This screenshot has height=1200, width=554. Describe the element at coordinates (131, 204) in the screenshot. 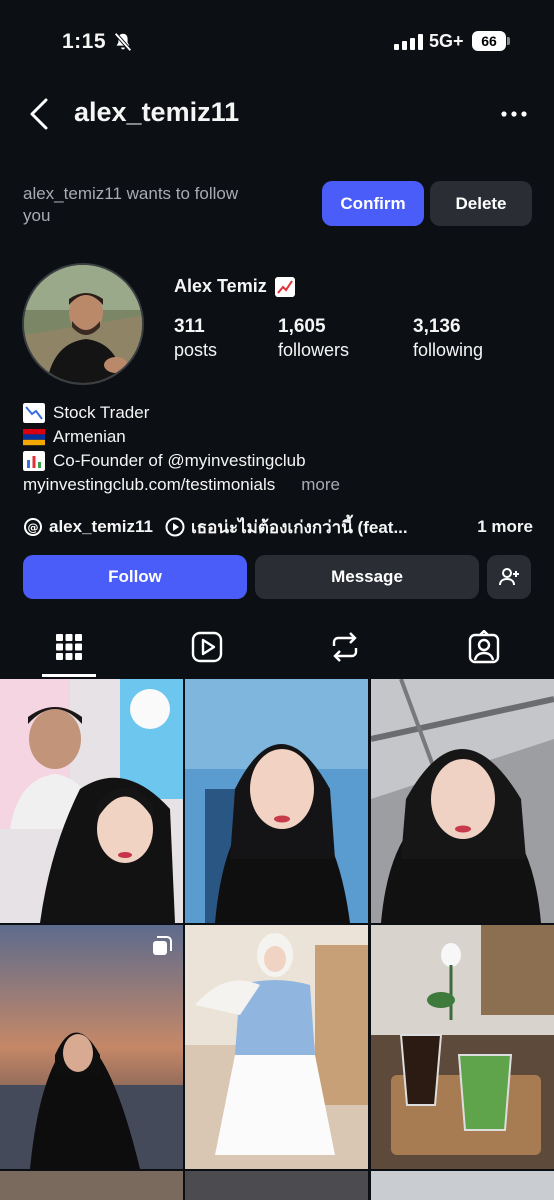

I see `follow-request-text: alex_temiz11 wants to follow you` at that location.